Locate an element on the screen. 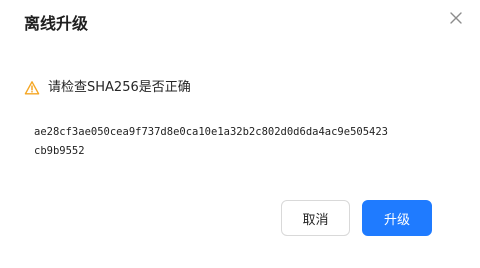  dialog-title: 离线升级 is located at coordinates (56, 23).